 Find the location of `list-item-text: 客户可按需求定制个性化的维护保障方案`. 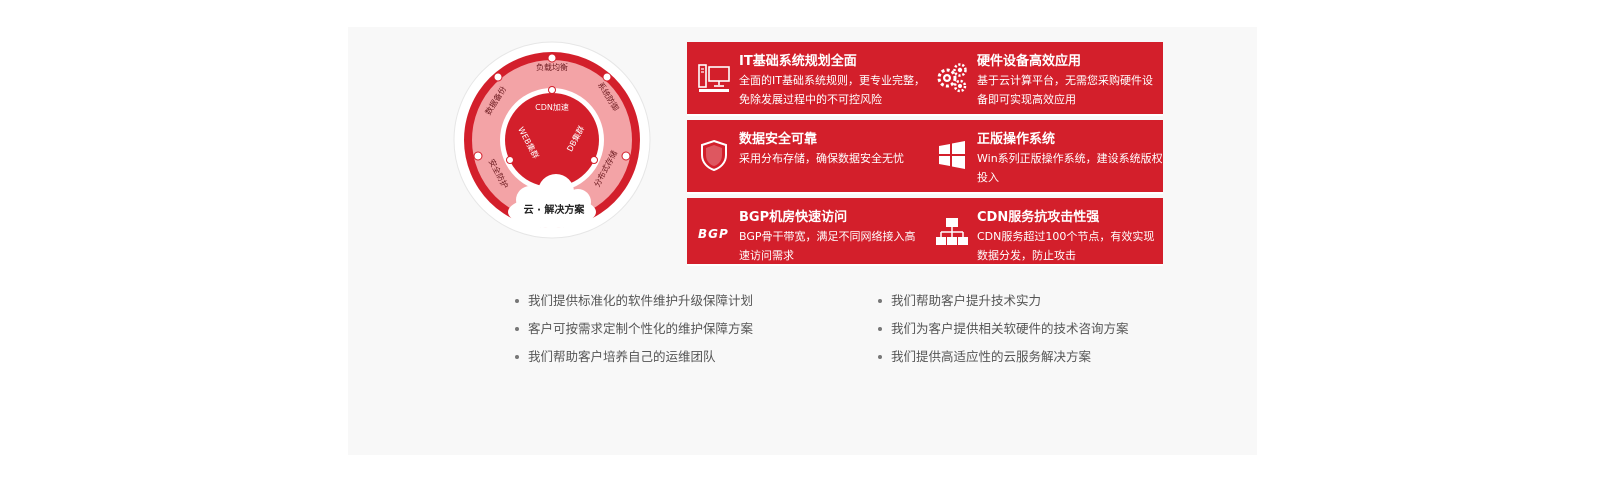

list-item-text: 客户可按需求定制个性化的维护保障方案 is located at coordinates (641, 328).